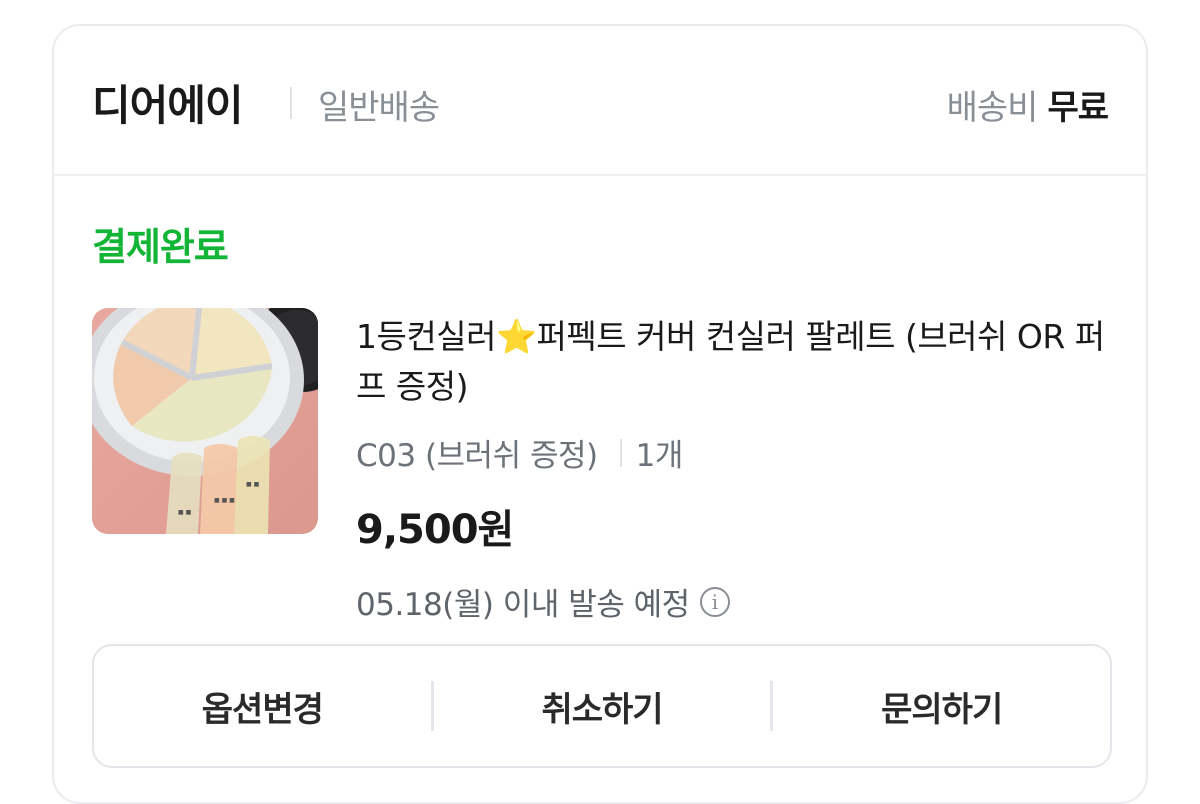 The height and width of the screenshot is (804, 1200). What do you see at coordinates (992, 108) in the screenshot?
I see `shipping-fee-label: 배송비` at bounding box center [992, 108].